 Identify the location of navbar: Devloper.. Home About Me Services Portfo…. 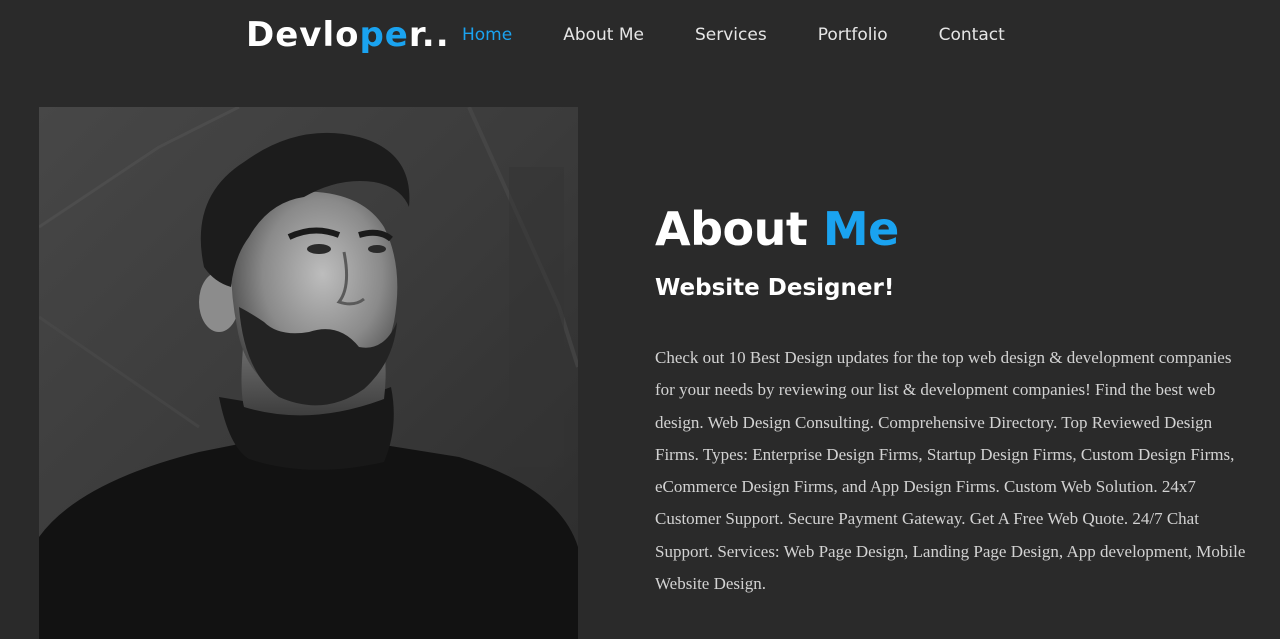
(640, 35).